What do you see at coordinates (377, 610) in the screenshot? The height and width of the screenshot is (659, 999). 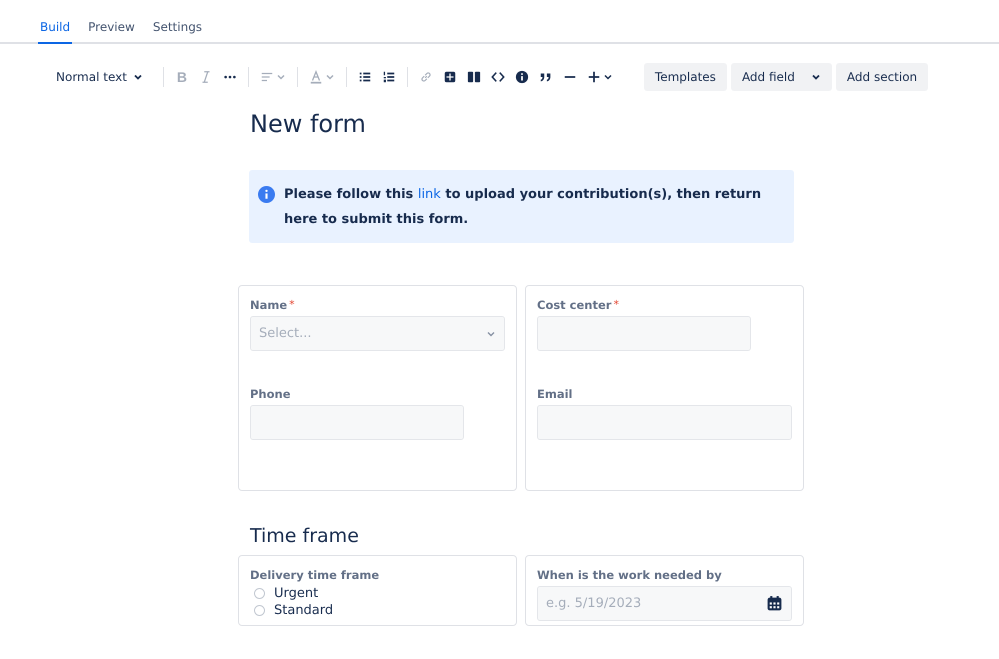 I see `radio-option: Standard` at bounding box center [377, 610].